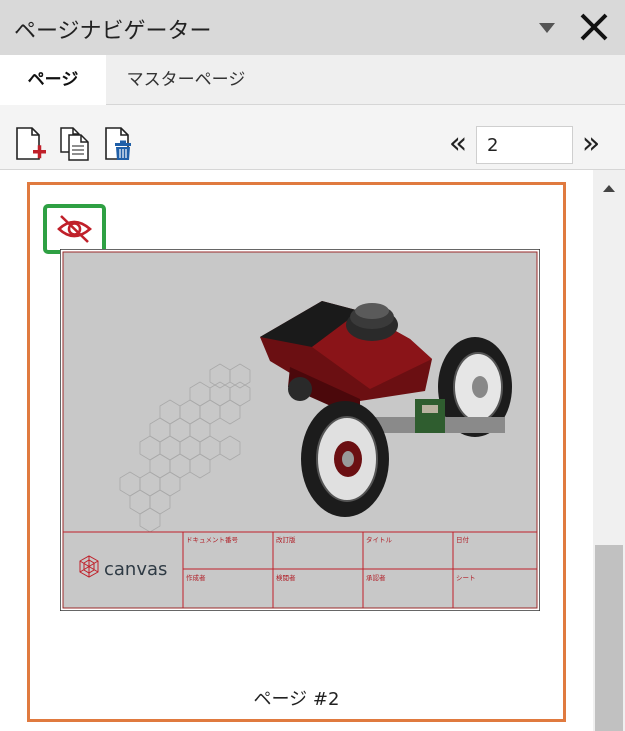 This screenshot has height=731, width=625. Describe the element at coordinates (458, 145) in the screenshot. I see `previous-page-button: «` at that location.